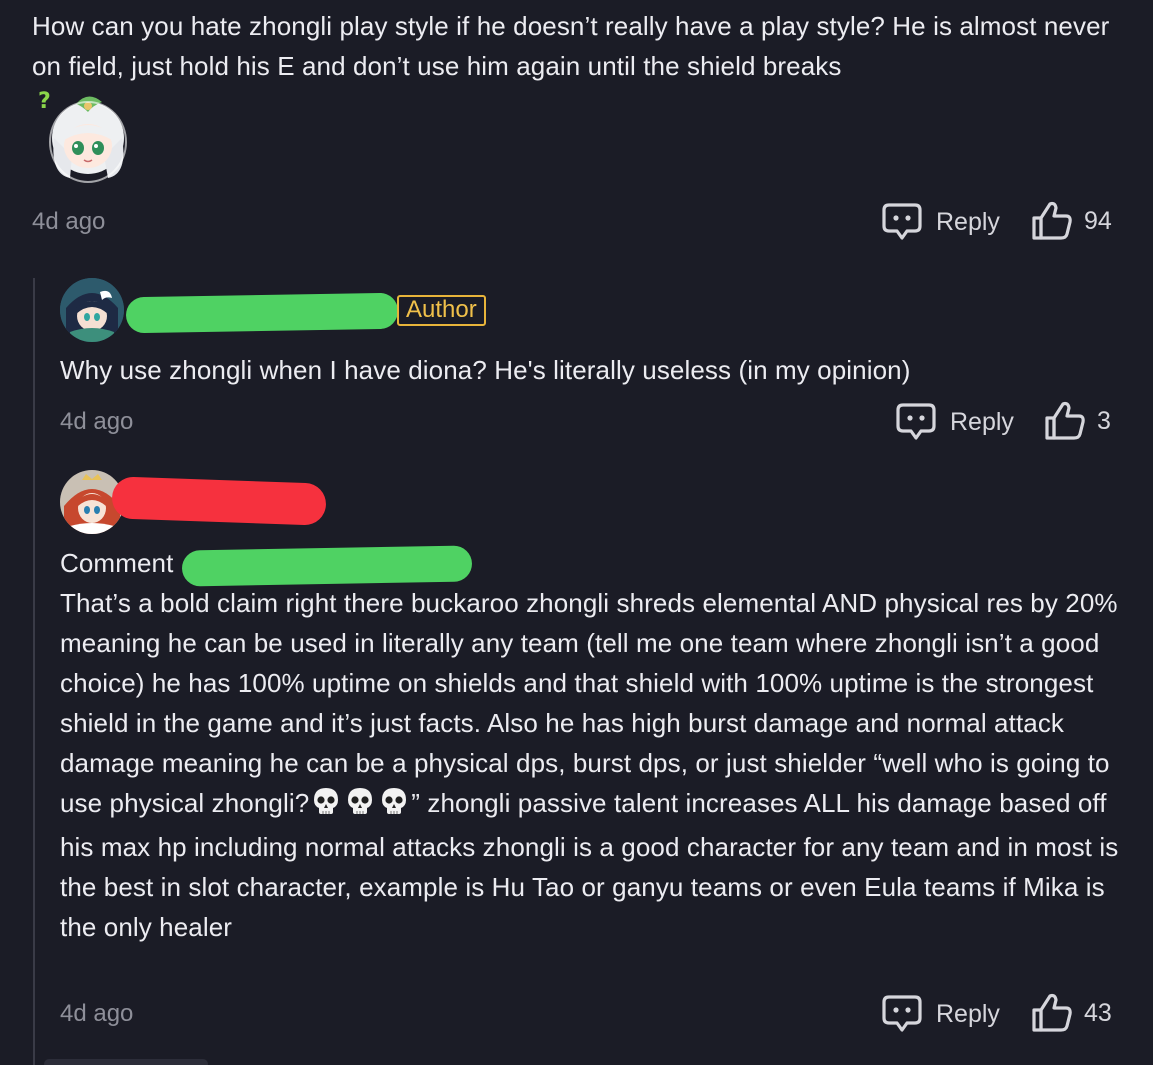  I want to click on more-replies-pill, so click(126, 1062).